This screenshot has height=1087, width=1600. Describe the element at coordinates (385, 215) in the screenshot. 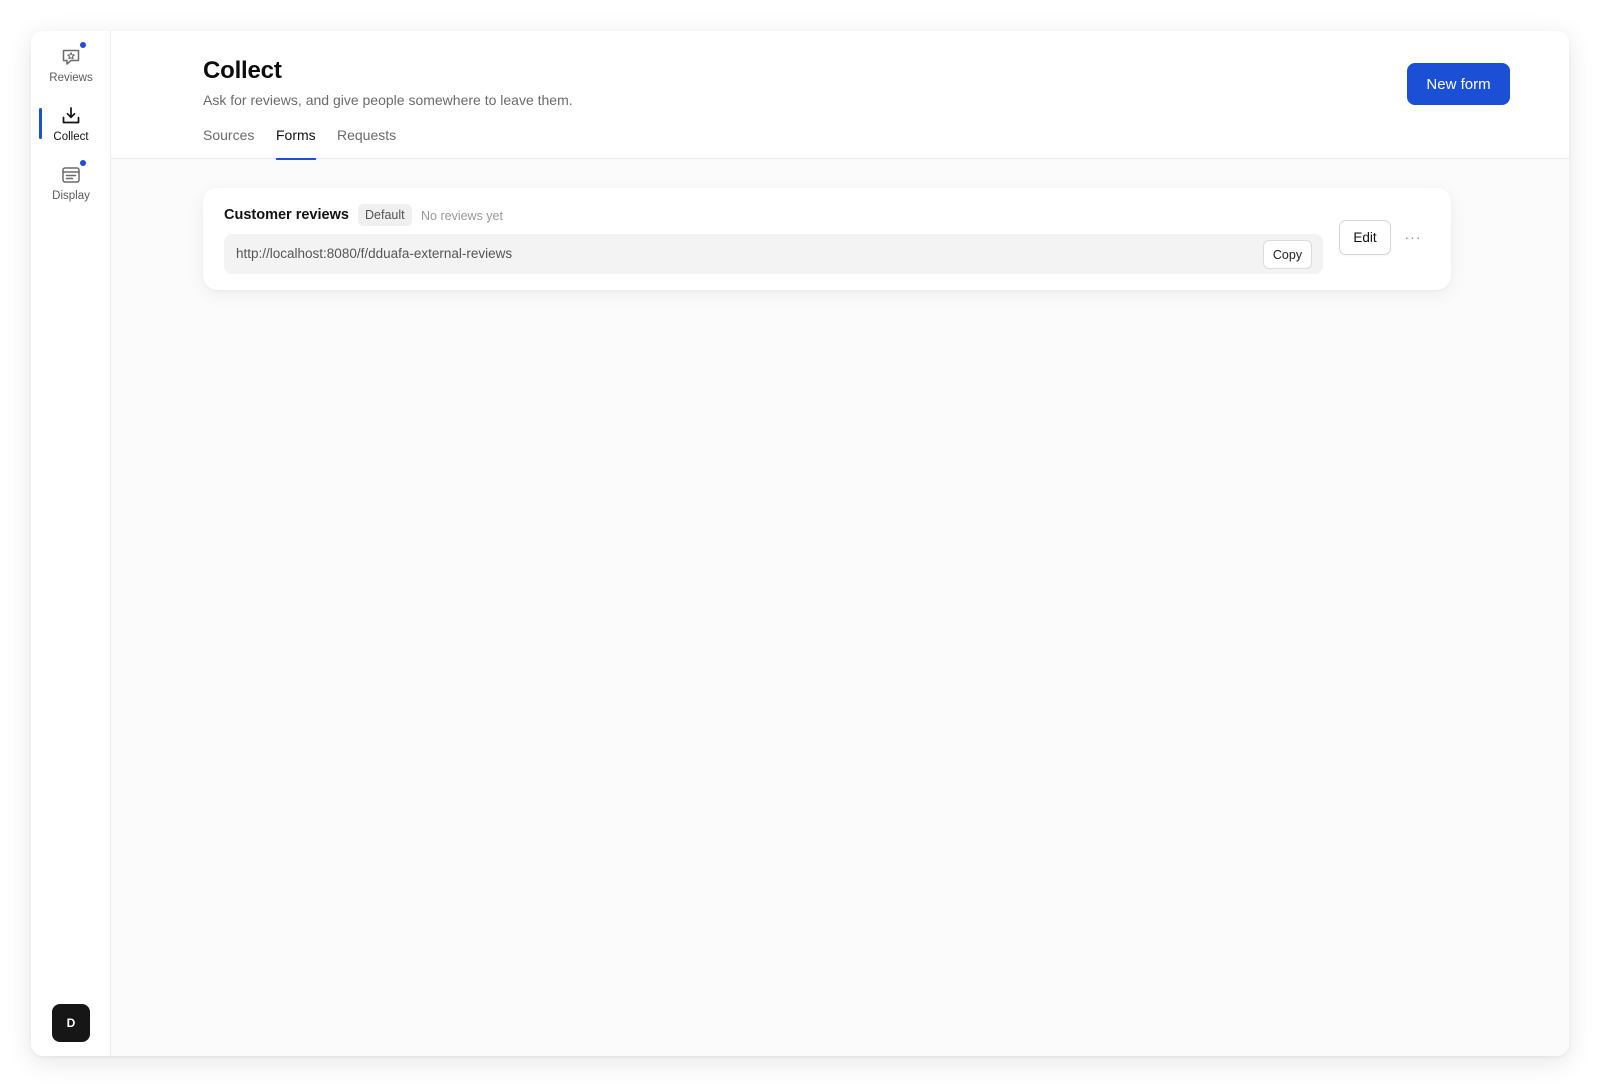

I see `default-badge: Default` at that location.